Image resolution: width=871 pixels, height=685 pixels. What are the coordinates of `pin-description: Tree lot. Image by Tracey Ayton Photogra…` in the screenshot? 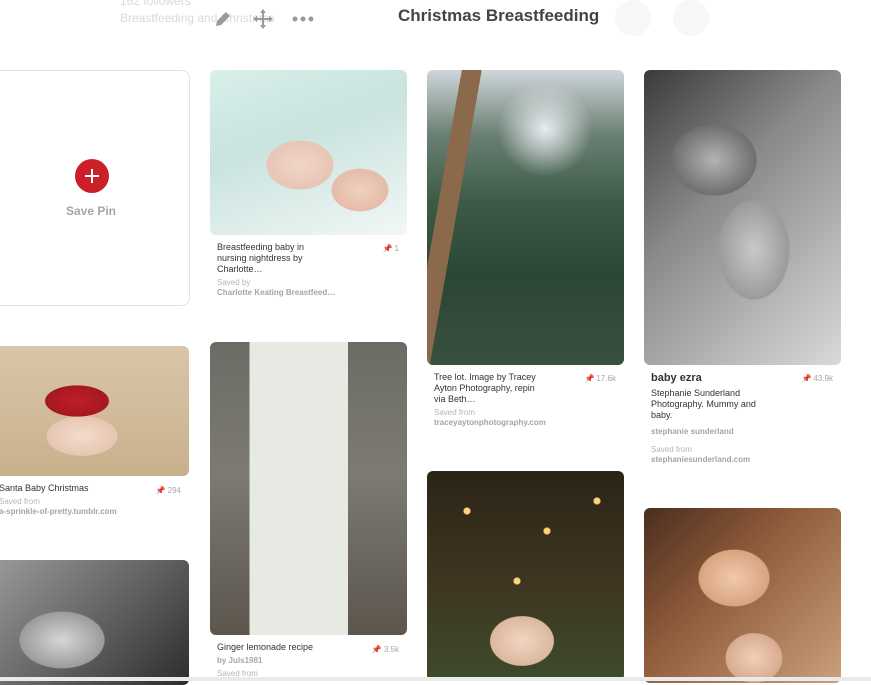 It's located at (489, 388).